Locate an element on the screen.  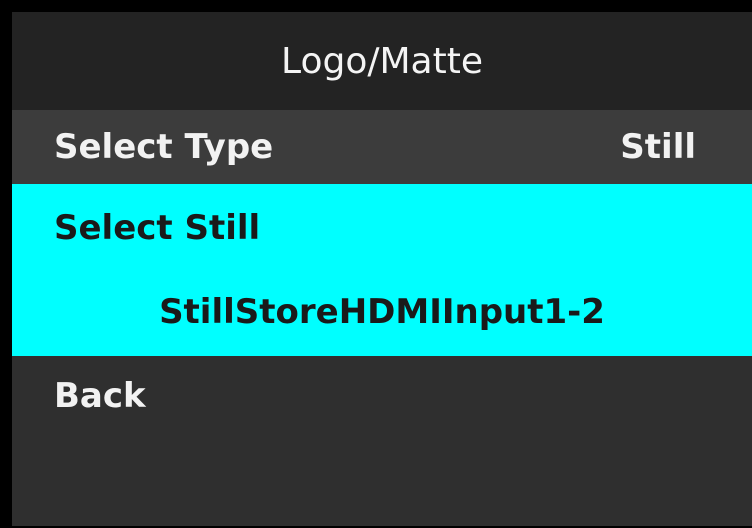
menu-item-select-type: Select Type Still is located at coordinates (382, 147).